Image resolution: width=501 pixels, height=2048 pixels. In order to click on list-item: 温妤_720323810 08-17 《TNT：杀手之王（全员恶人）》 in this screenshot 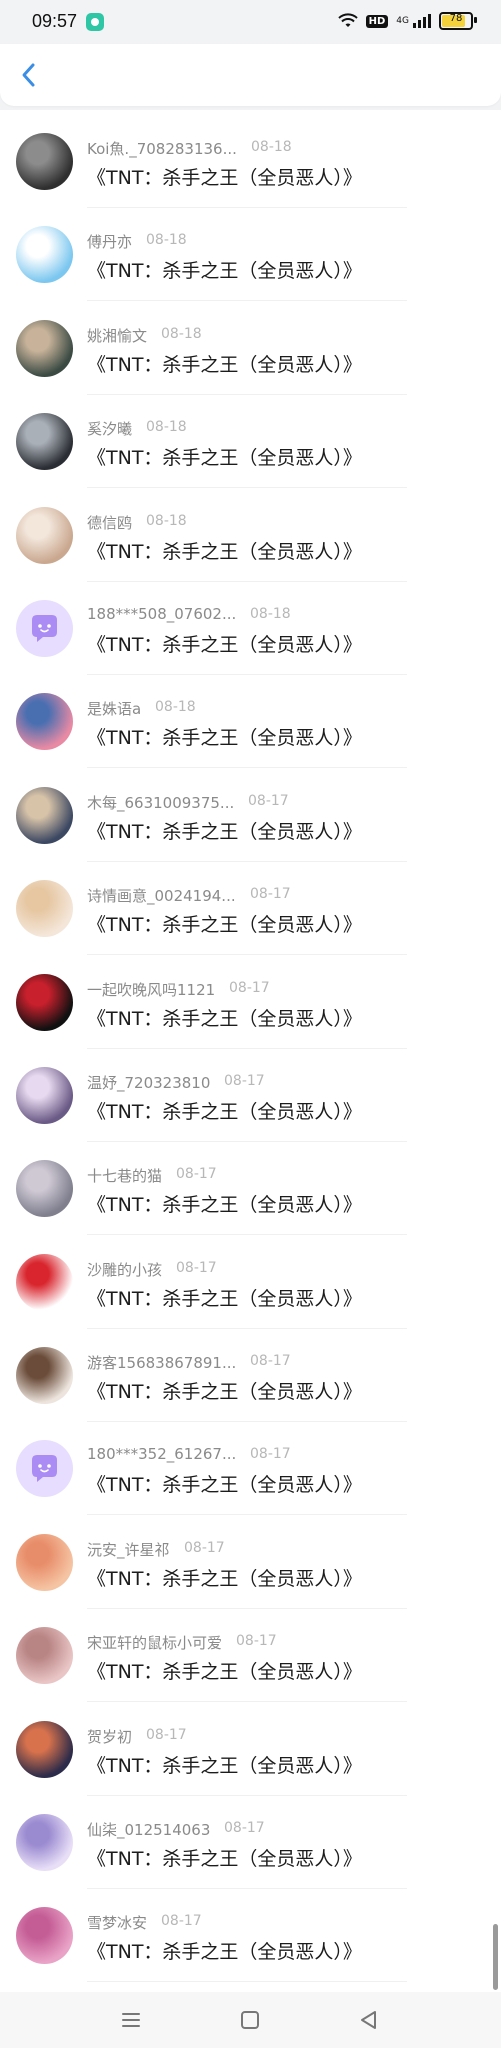, I will do `click(250, 1106)`.